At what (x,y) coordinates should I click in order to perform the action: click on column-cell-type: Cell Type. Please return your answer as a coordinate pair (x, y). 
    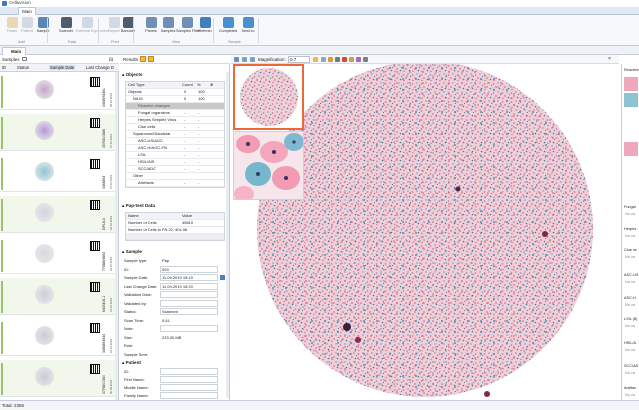
    Looking at the image, I should click on (136, 85).